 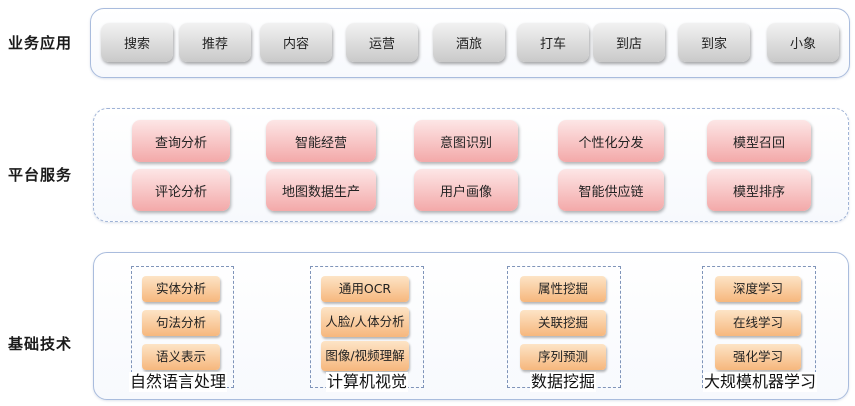 I want to click on foundation-item-image-video-understanding: 图像/视频理解, so click(x=365, y=356).